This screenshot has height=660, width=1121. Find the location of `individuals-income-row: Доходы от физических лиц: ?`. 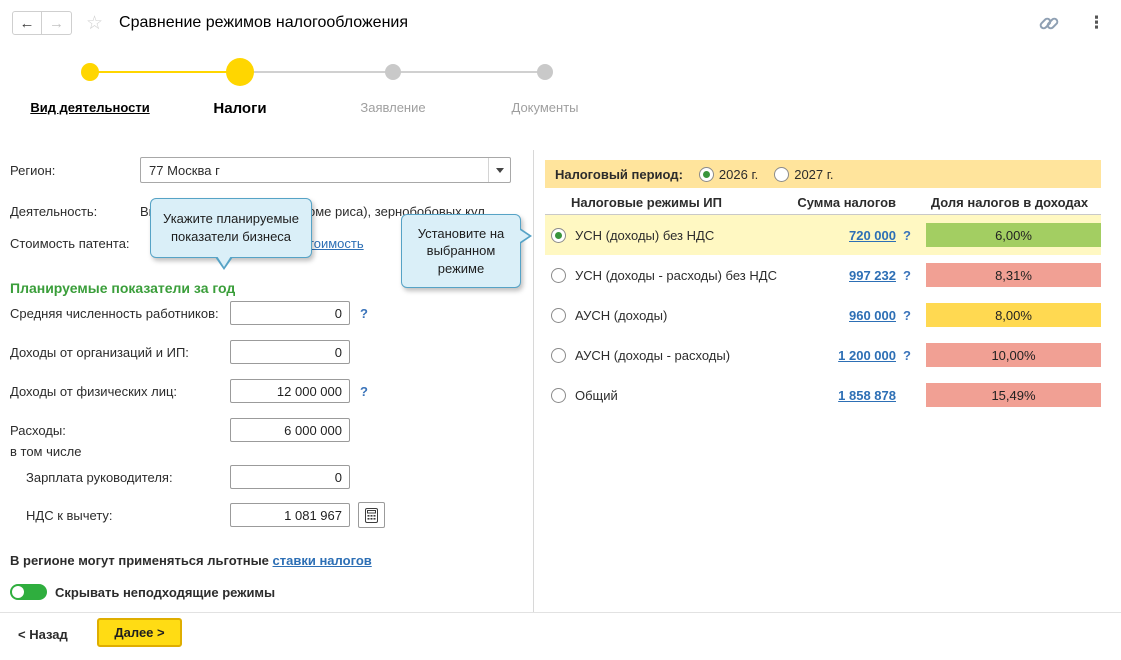

individuals-income-row: Доходы от физических лиц: ? is located at coordinates (189, 391).